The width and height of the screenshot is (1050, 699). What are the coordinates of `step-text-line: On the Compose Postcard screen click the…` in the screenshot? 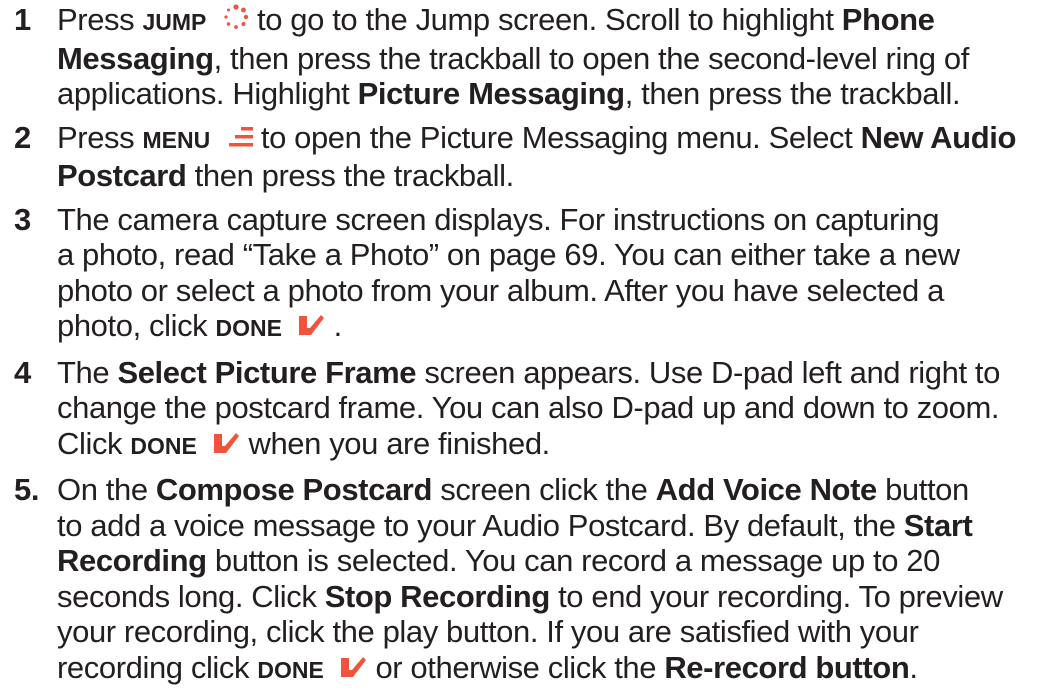 It's located at (549, 490).